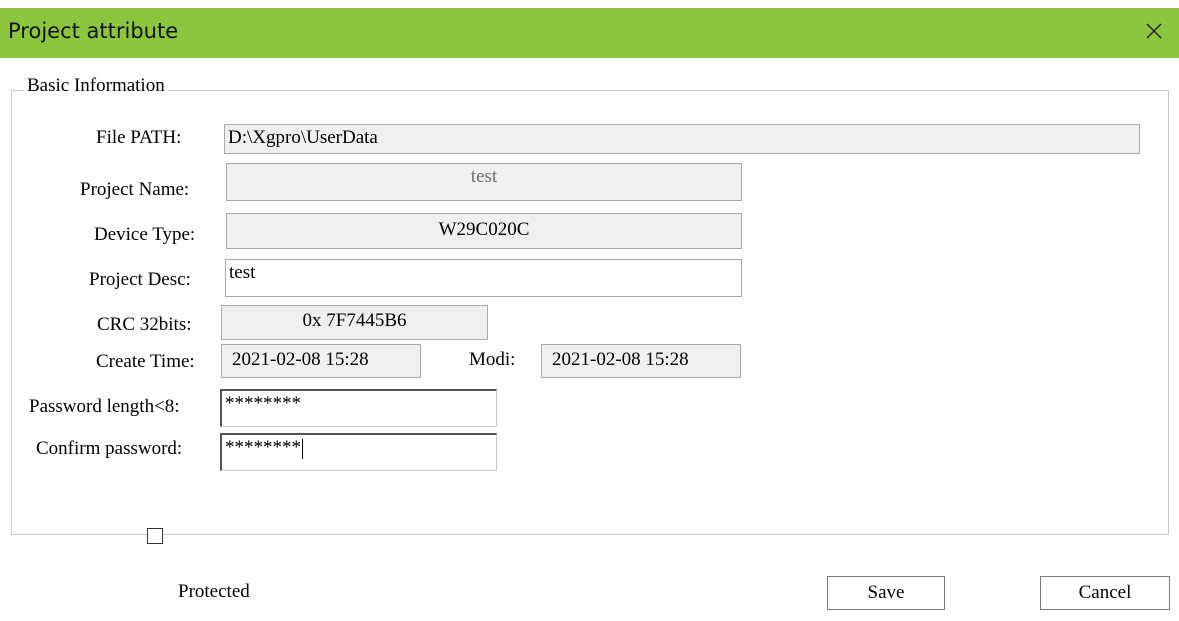 This screenshot has width=1179, height=621. What do you see at coordinates (354, 322) in the screenshot?
I see `crc-field: 0x 7F7445B6` at bounding box center [354, 322].